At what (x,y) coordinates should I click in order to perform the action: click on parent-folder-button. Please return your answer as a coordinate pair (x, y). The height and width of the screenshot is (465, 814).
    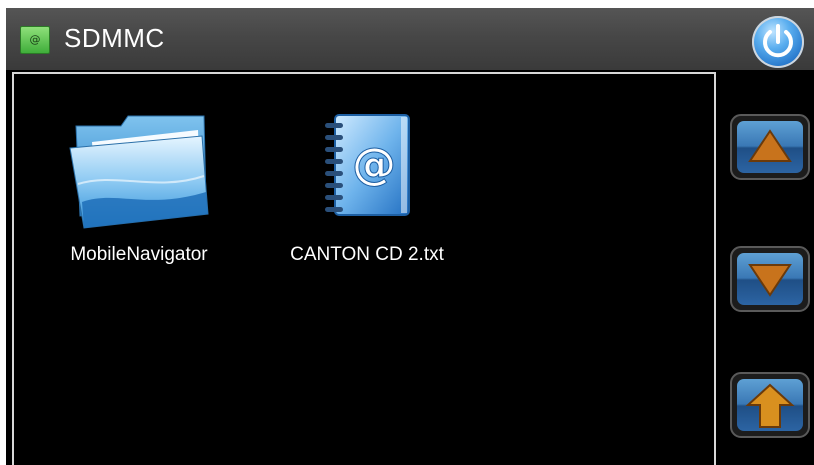
    Looking at the image, I should click on (770, 405).